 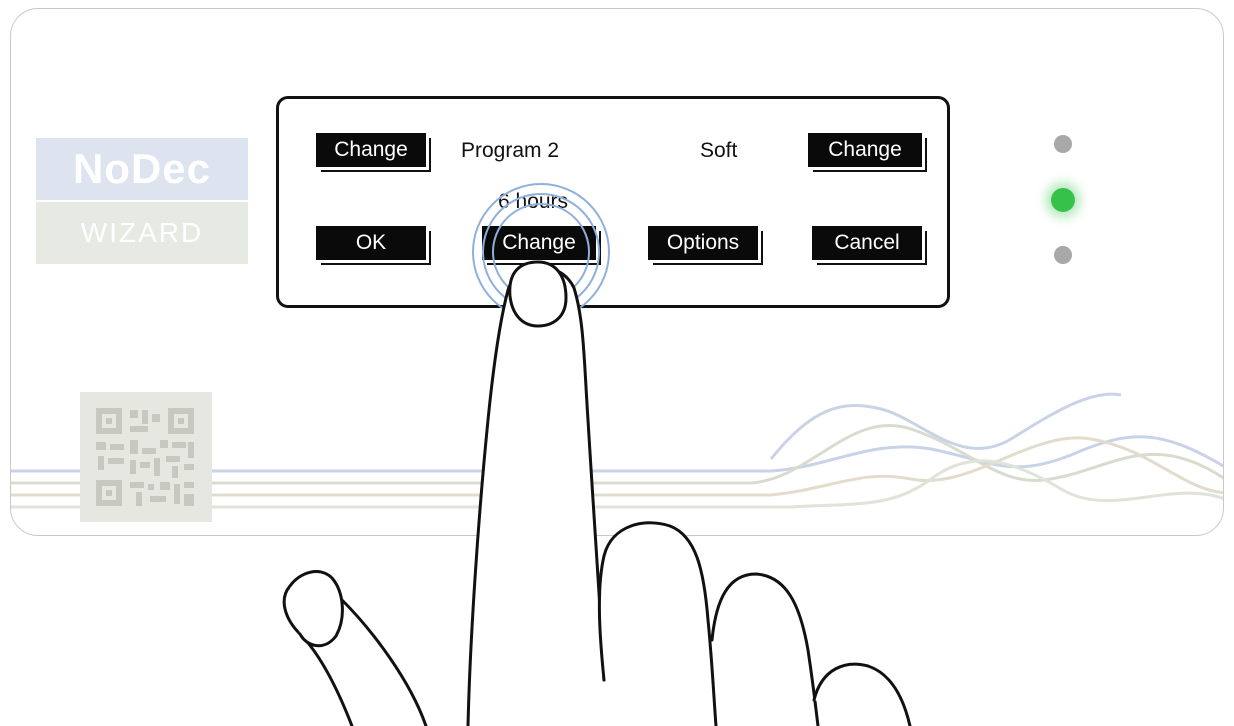 I want to click on qr-pattern, so click(x=145, y=457).